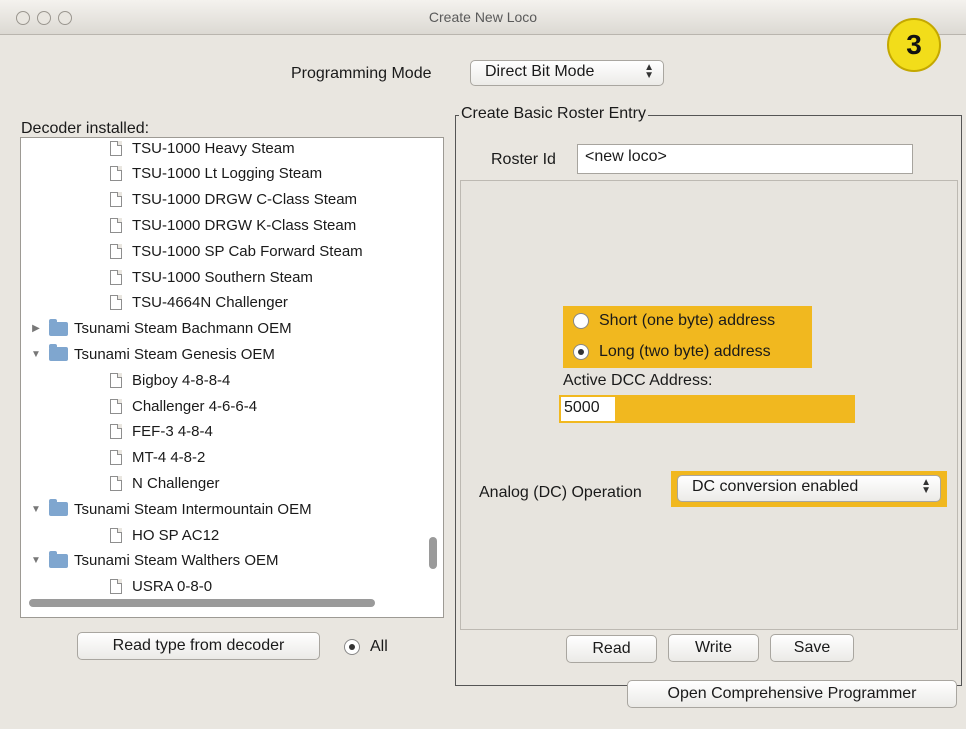  I want to click on tree-item-label: TSU-1000 Lt Logging Steam, so click(227, 174).